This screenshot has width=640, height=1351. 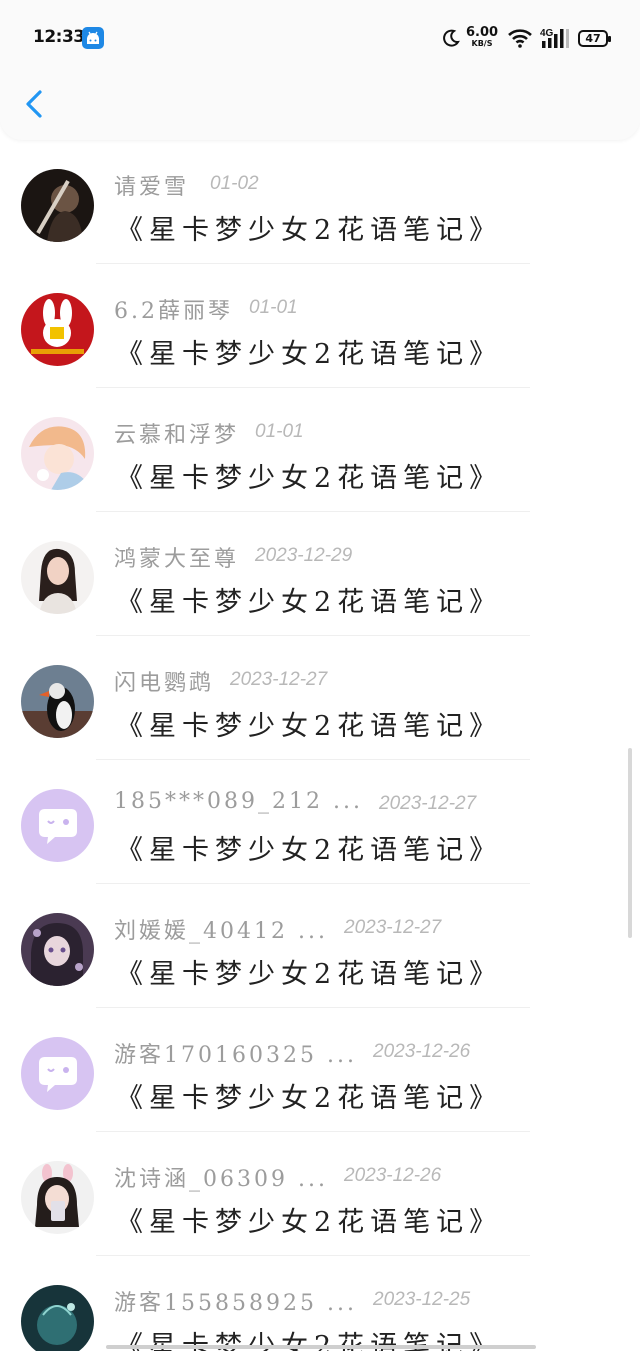 I want to click on list-item: 云慕和浮梦 01-01 《星卡梦少女2花语笔记》, so click(x=320, y=450).